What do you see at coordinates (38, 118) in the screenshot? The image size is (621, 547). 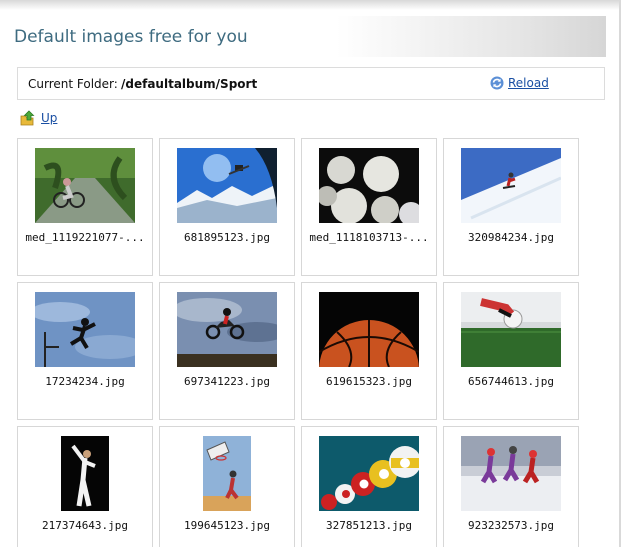 I see `up-folder-link: Up` at bounding box center [38, 118].